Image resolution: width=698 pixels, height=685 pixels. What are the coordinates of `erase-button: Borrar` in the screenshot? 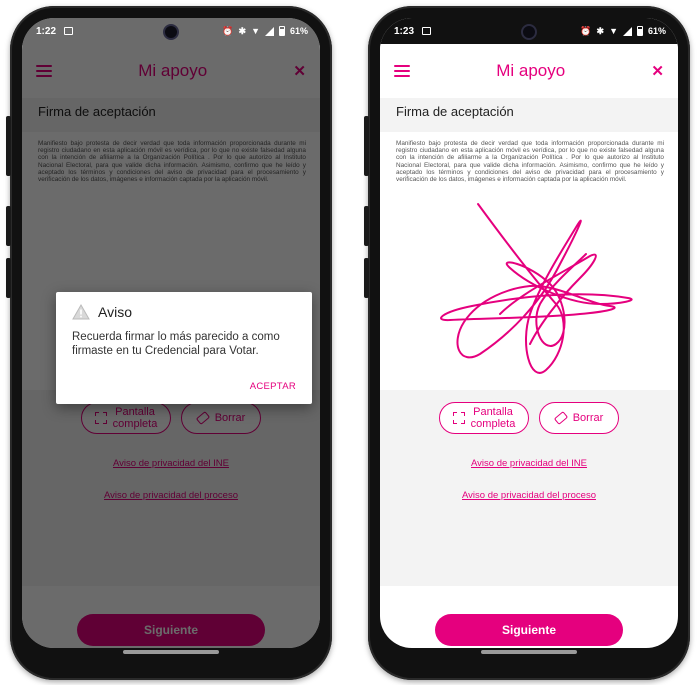 It's located at (579, 418).